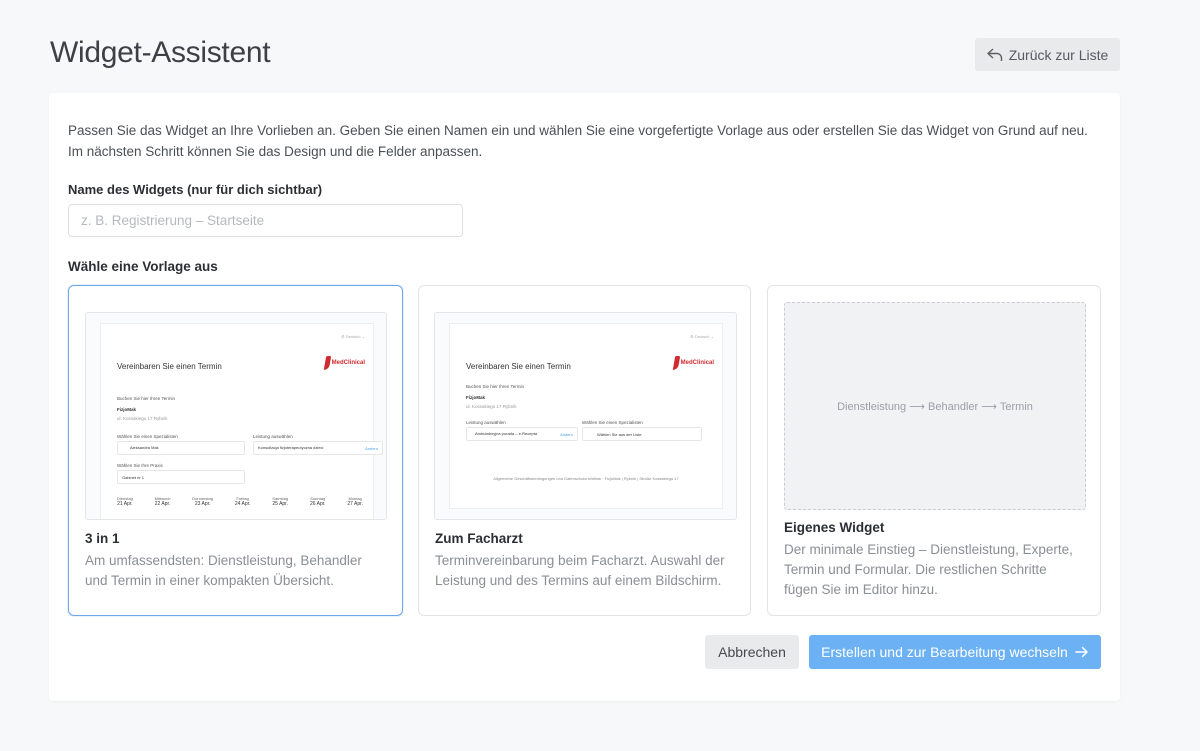 This screenshot has height=751, width=1200. I want to click on template-title: Zum Facharzt, so click(479, 538).